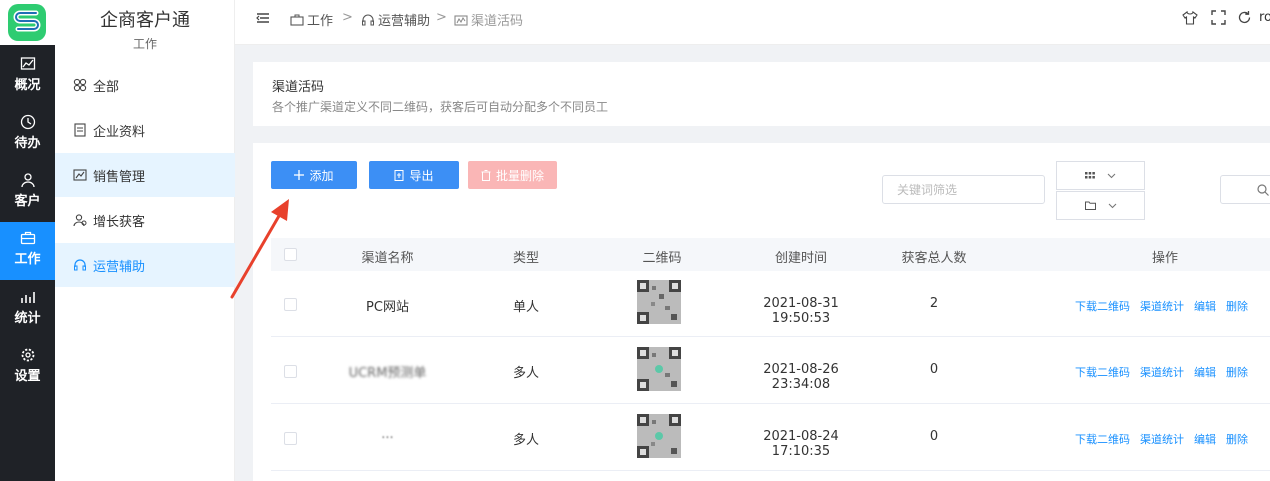 The height and width of the screenshot is (481, 1270). Describe the element at coordinates (519, 175) in the screenshot. I see `batch-delete-label: 批量删除` at that location.